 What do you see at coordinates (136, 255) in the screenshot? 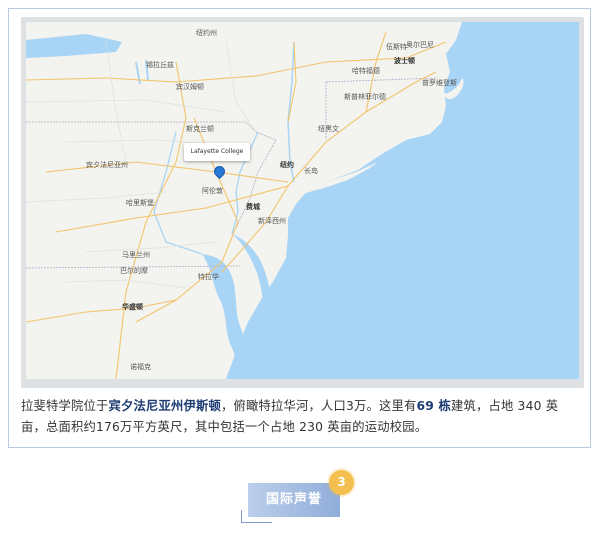
I see `map-label: 马里兰州` at bounding box center [136, 255].